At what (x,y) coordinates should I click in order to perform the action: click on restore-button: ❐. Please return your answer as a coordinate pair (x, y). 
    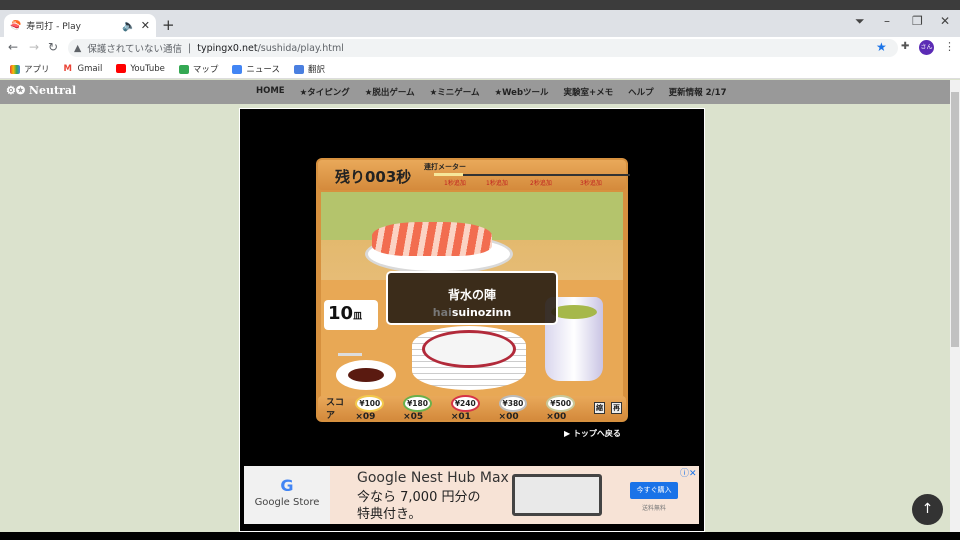
    Looking at the image, I should click on (917, 21).